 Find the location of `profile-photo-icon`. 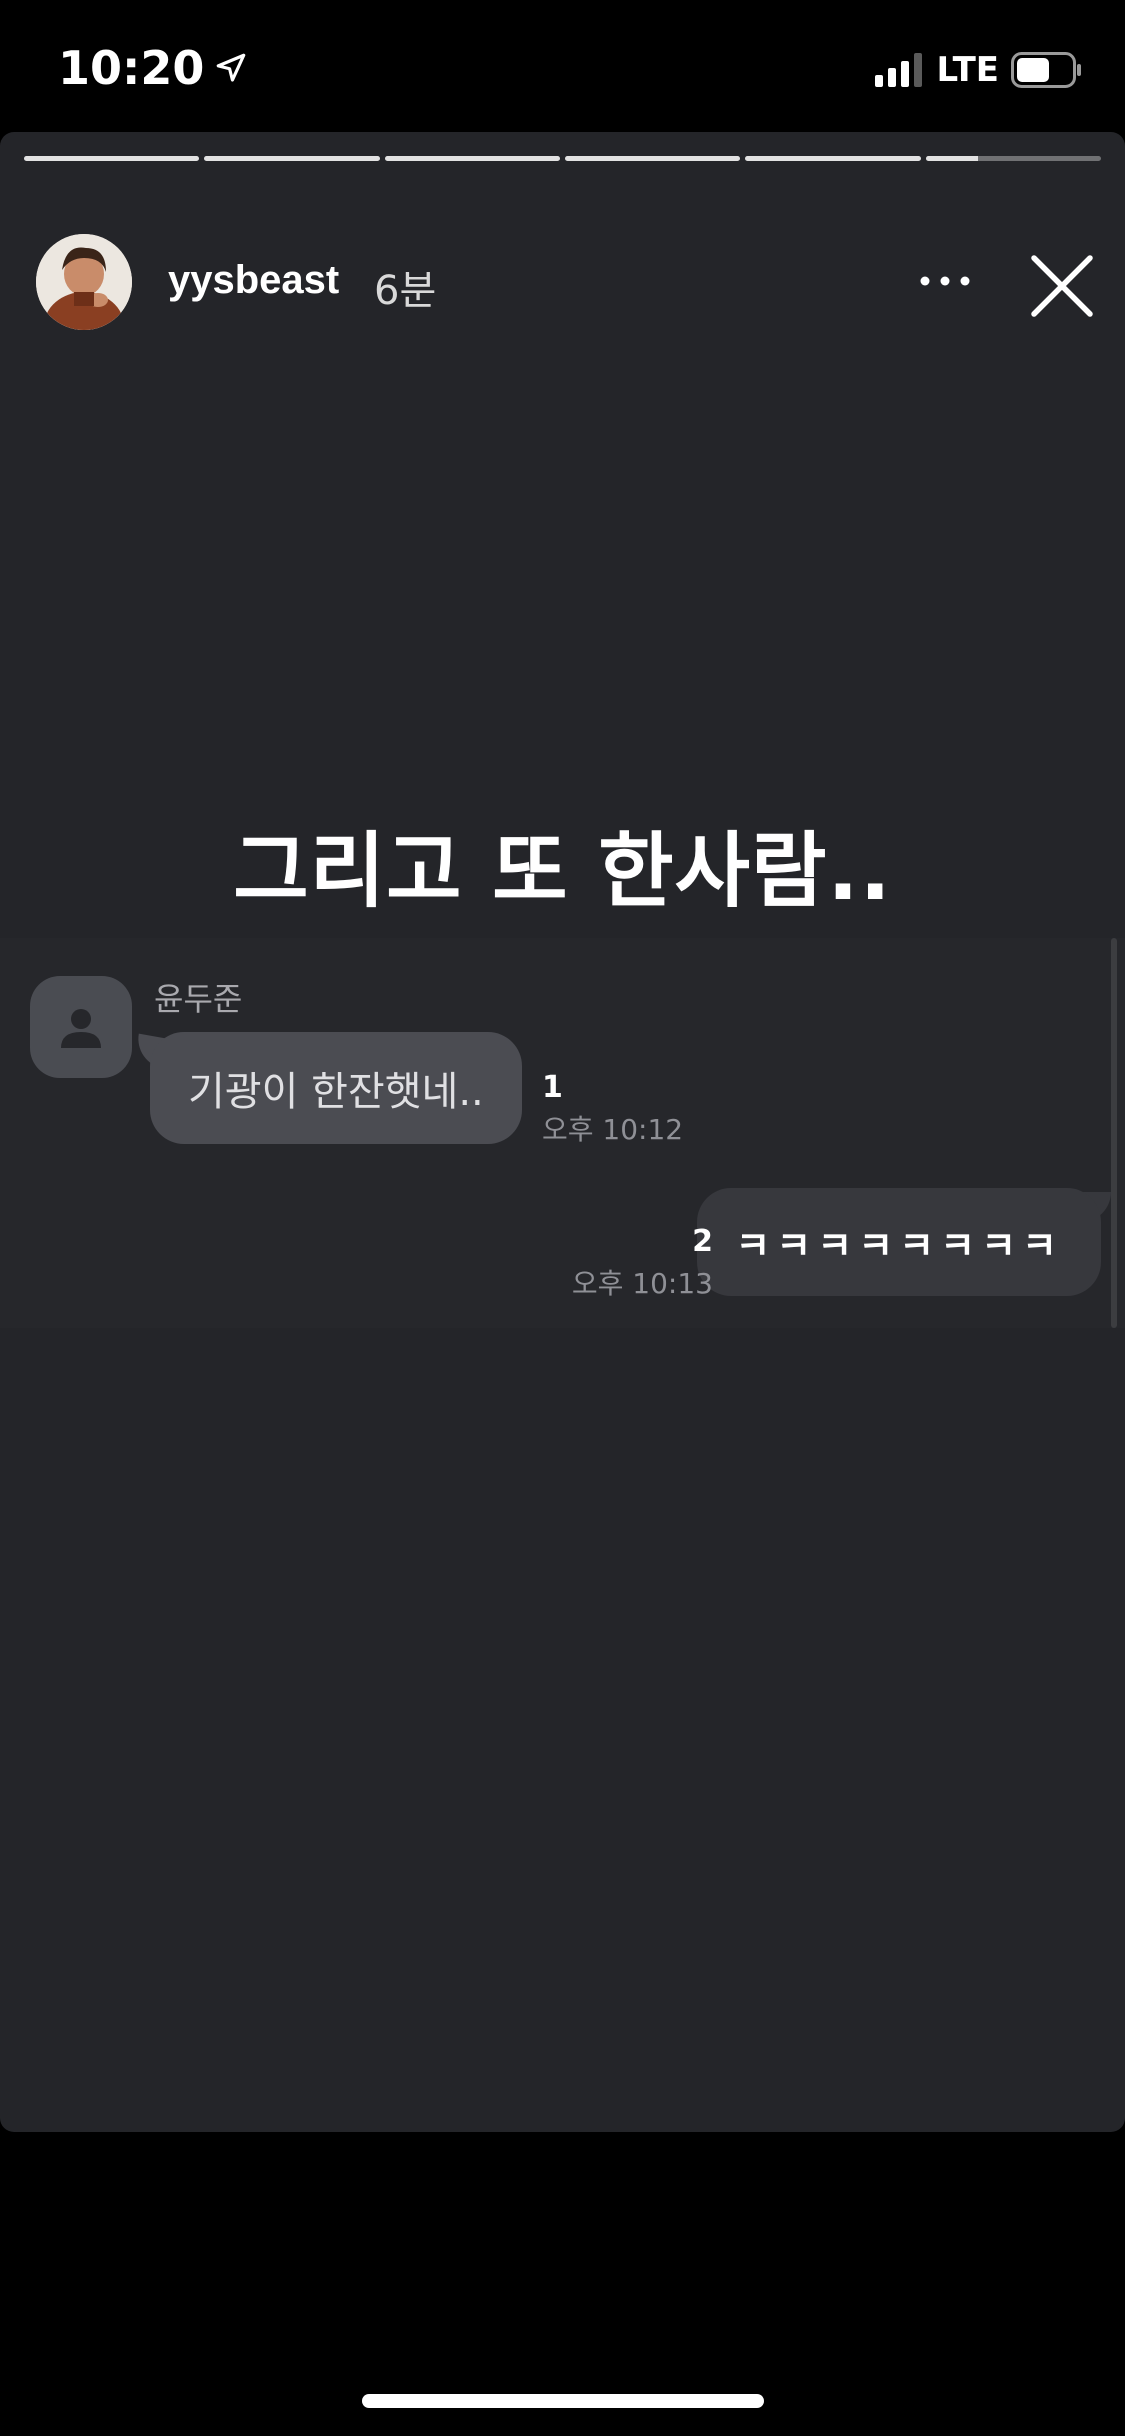

profile-photo-icon is located at coordinates (84, 282).